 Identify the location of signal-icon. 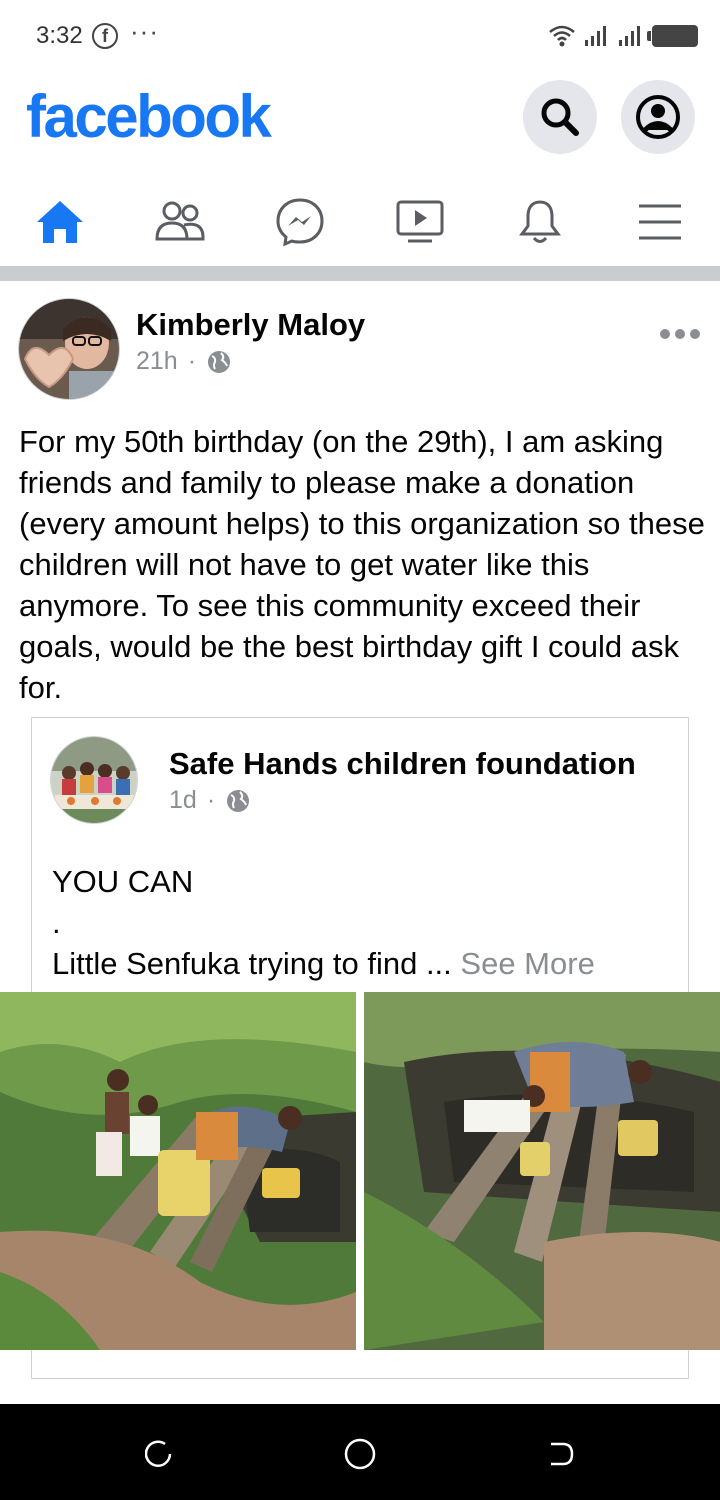
(595, 36).